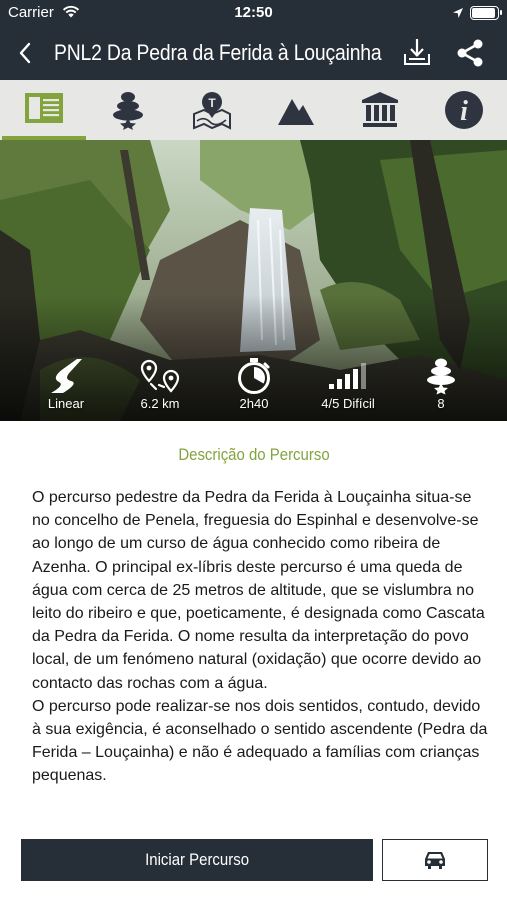 This screenshot has width=507, height=900. I want to click on tab-description, so click(44, 110).